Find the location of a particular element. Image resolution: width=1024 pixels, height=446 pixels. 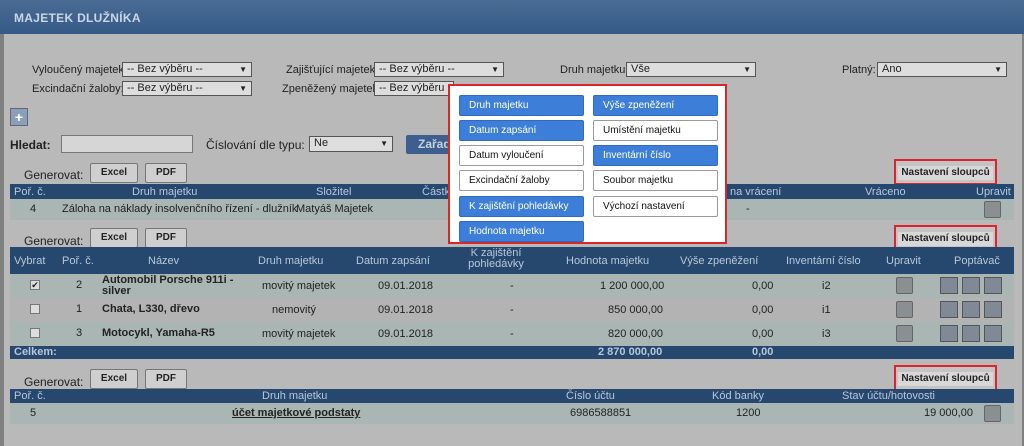

col-toggle-umisteni: Umístění majetku is located at coordinates (655, 130).